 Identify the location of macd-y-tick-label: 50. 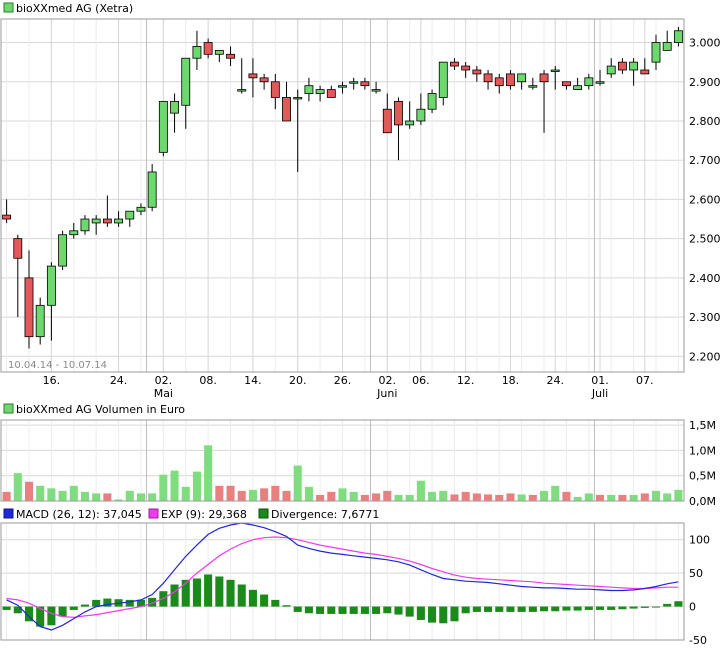
(696, 573).